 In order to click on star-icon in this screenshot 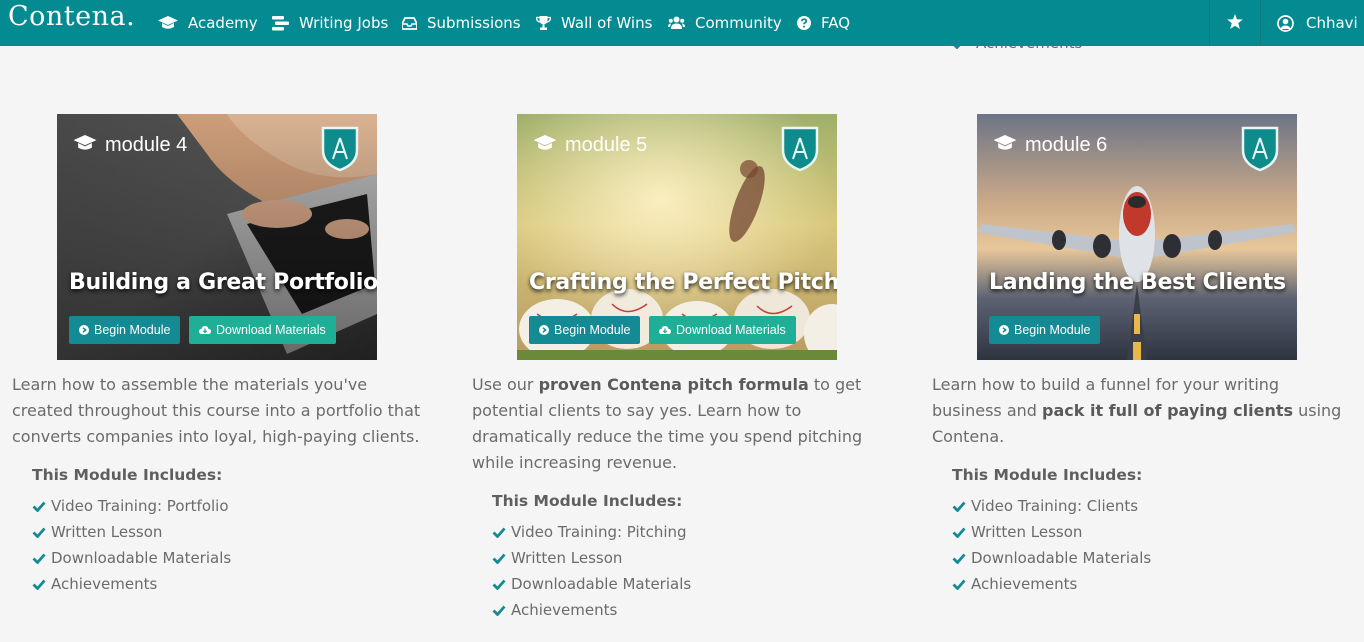, I will do `click(1235, 23)`.